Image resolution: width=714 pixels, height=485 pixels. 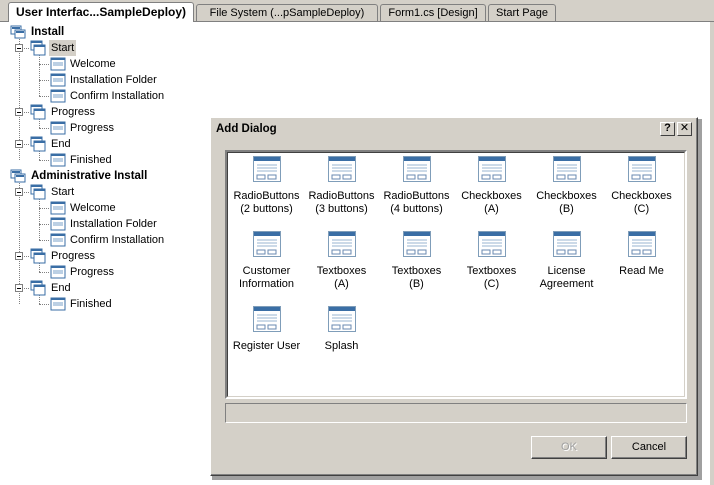 I want to click on dialog-template-label: Register User, so click(x=266, y=346).